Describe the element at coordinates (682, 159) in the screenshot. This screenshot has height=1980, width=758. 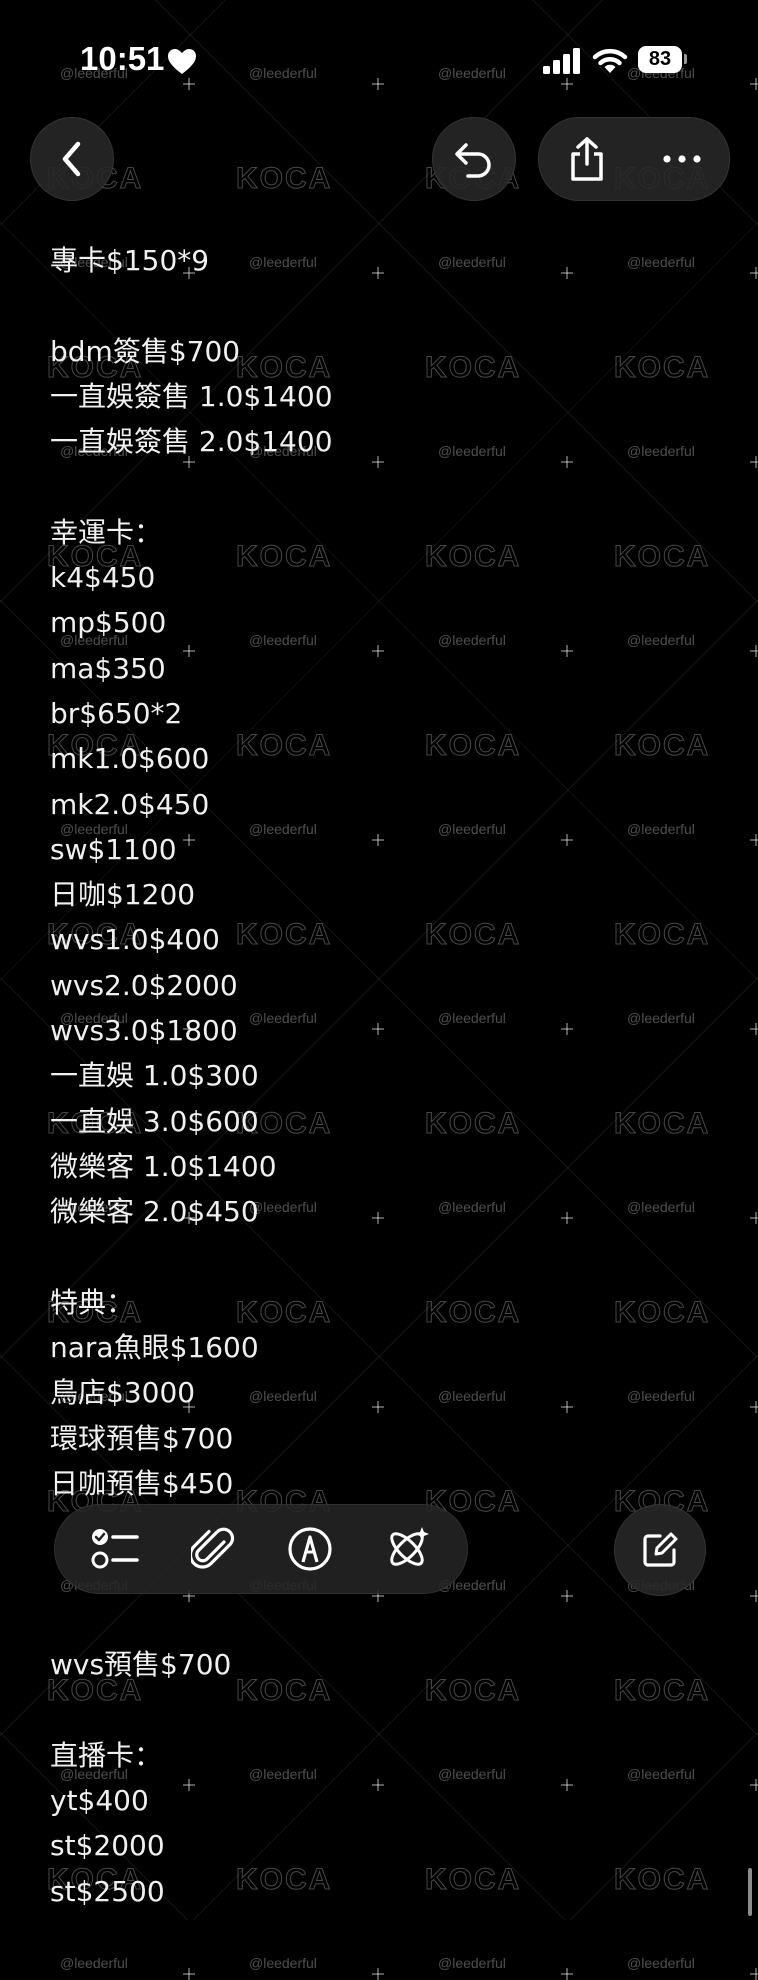
I see `more-button` at that location.